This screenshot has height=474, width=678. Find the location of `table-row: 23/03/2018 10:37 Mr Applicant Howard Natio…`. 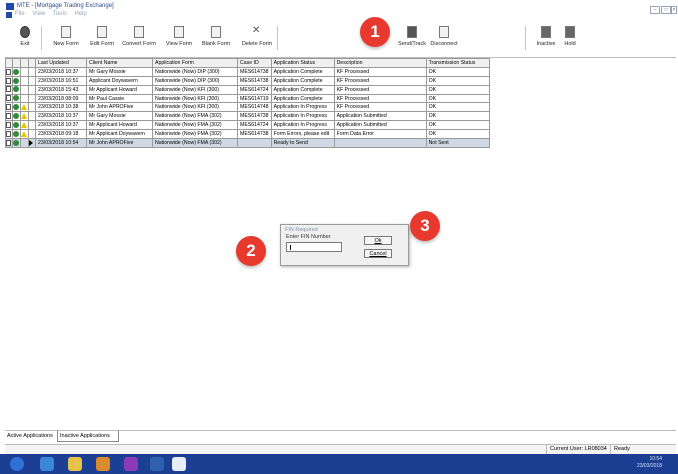

table-row: 23/03/2018 10:37 Mr Applicant Howard Natio… is located at coordinates (247, 125).